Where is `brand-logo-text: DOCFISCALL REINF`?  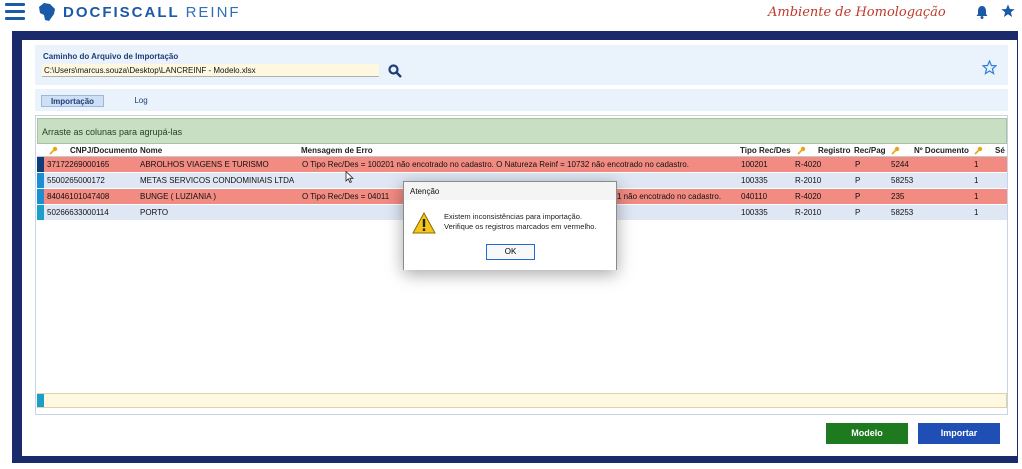 brand-logo-text: DOCFISCALL REINF is located at coordinates (152, 12).